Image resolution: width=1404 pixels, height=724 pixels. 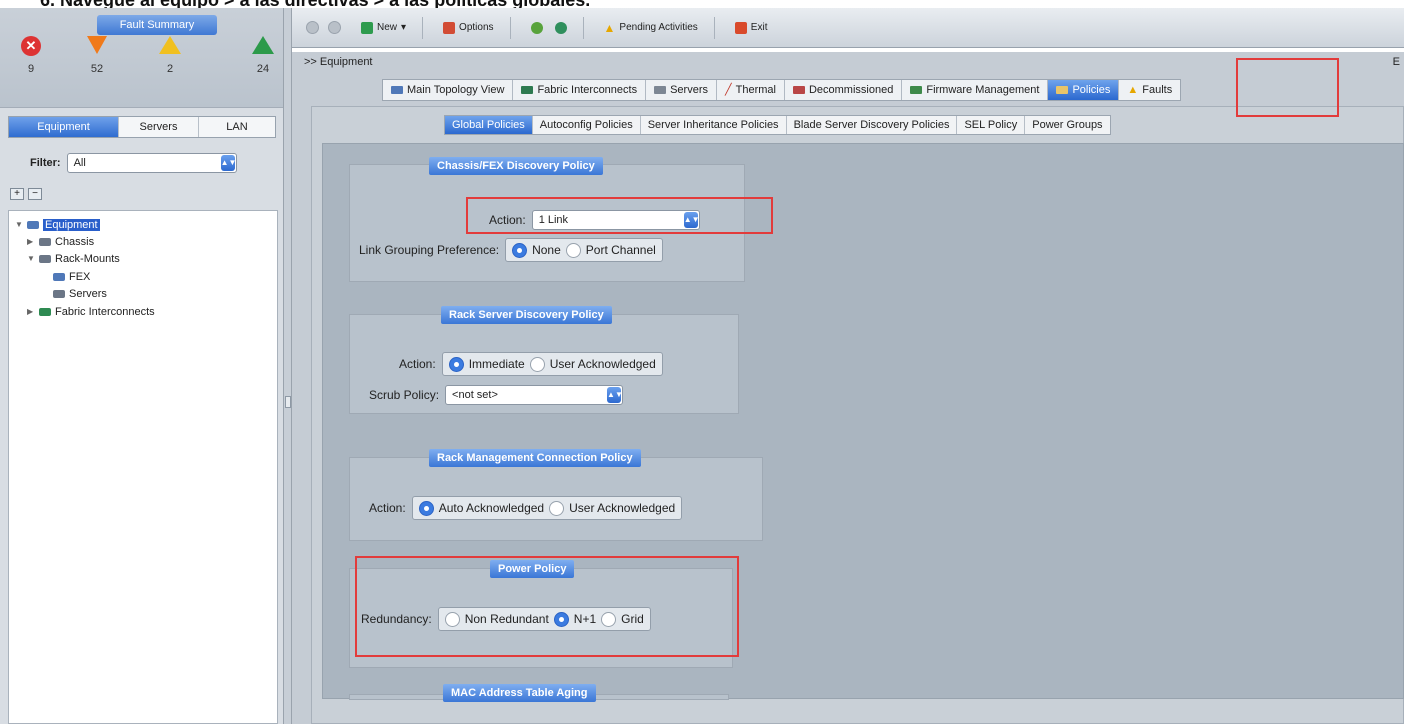 I want to click on chassis-action-select: 1 Link ▲▼, so click(x=615, y=220).